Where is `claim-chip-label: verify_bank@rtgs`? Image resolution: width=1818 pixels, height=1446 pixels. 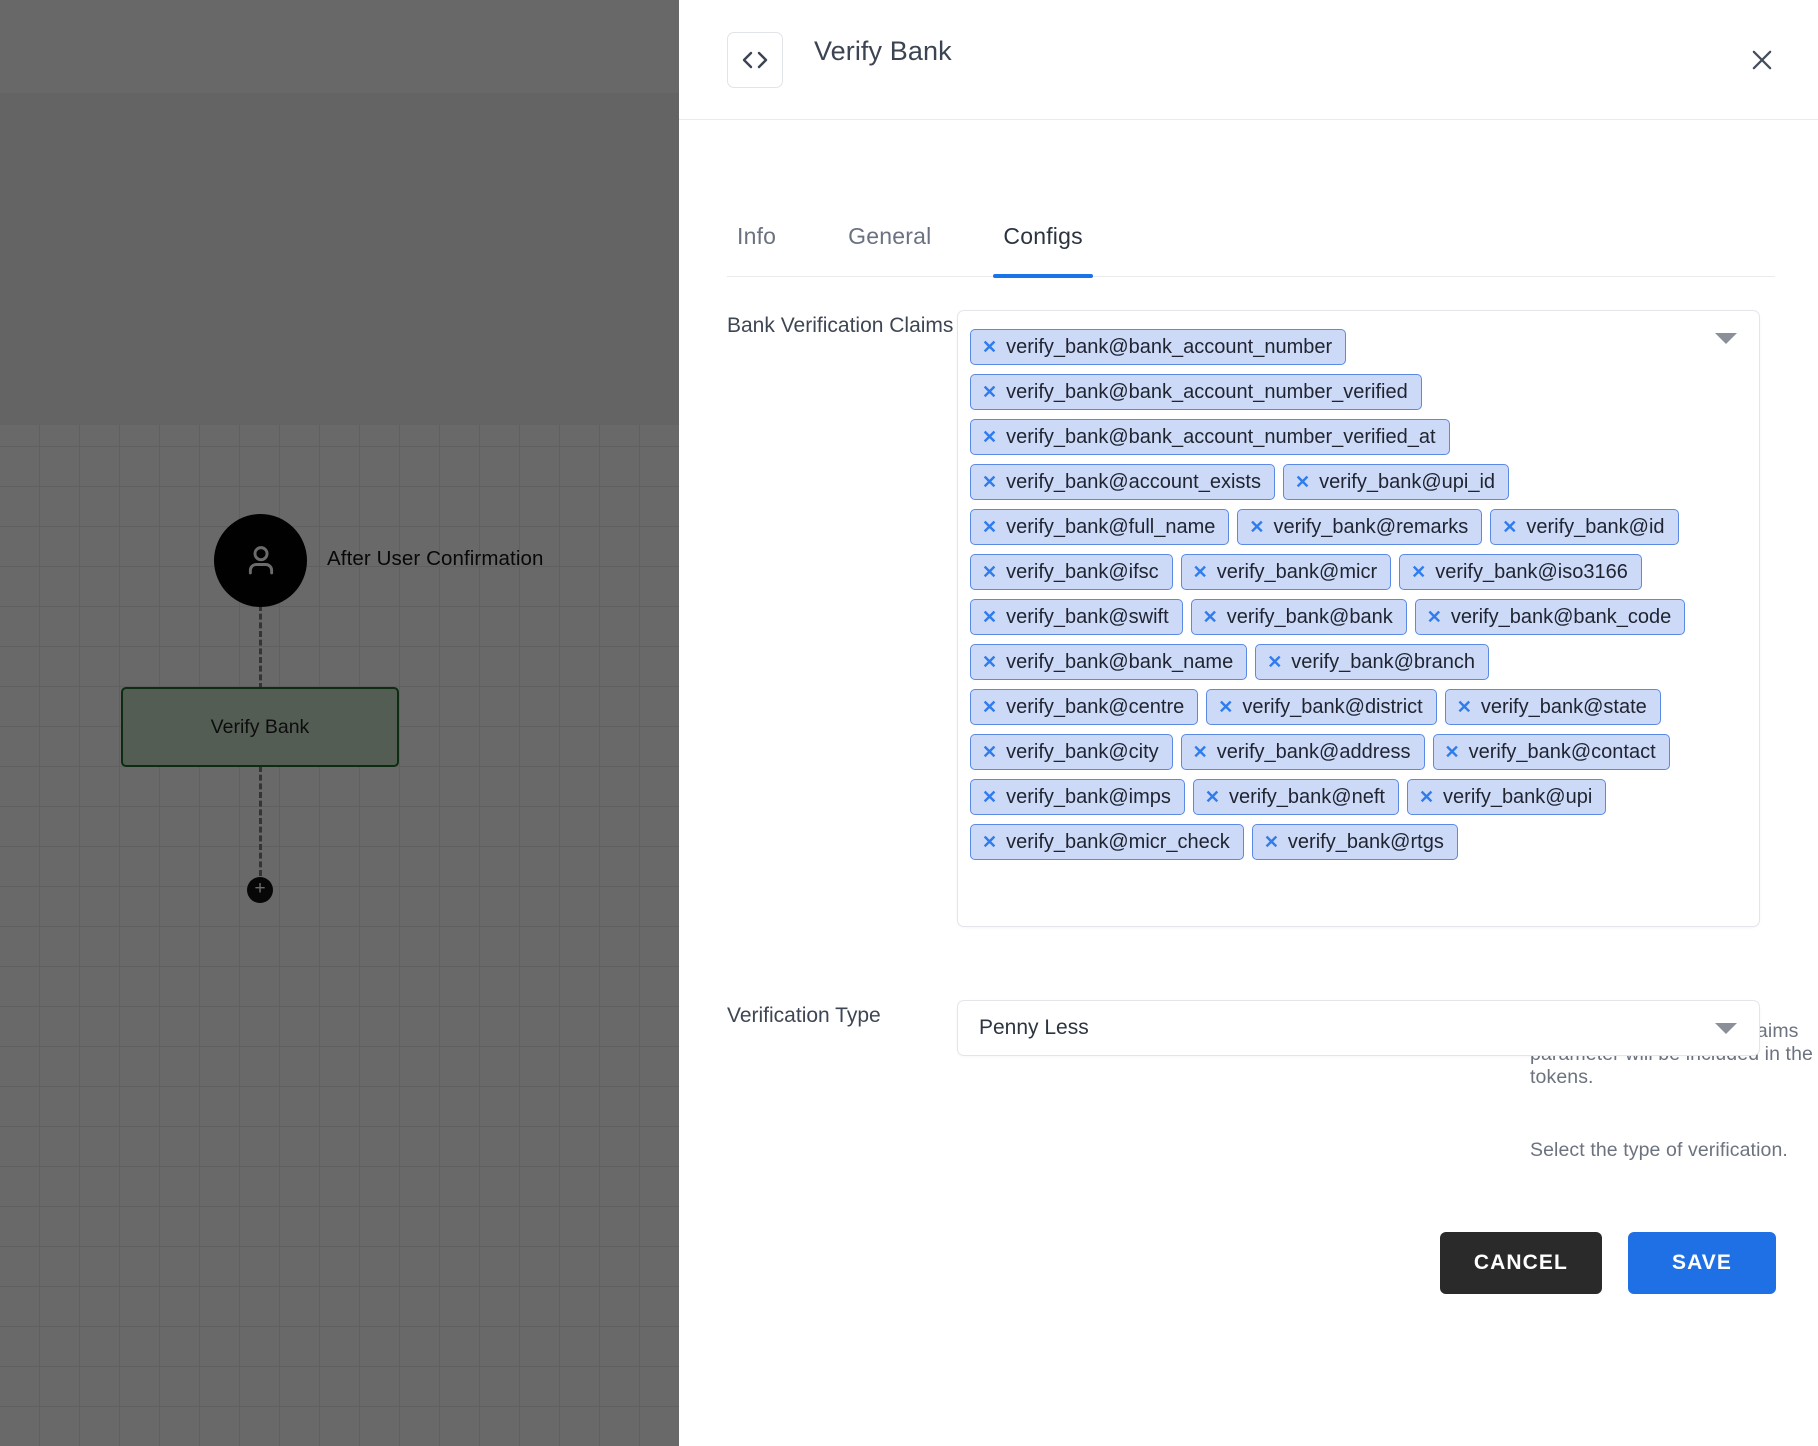
claim-chip-label: verify_bank@rtgs is located at coordinates (1365, 841).